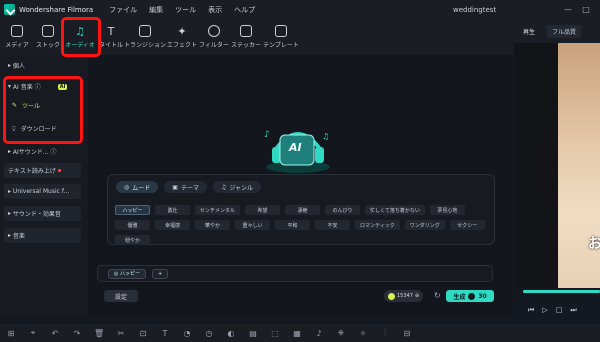 The height and width of the screenshot is (342, 600). What do you see at coordinates (56, 9) in the screenshot?
I see `app-name: Wondershare Filmora` at bounding box center [56, 9].